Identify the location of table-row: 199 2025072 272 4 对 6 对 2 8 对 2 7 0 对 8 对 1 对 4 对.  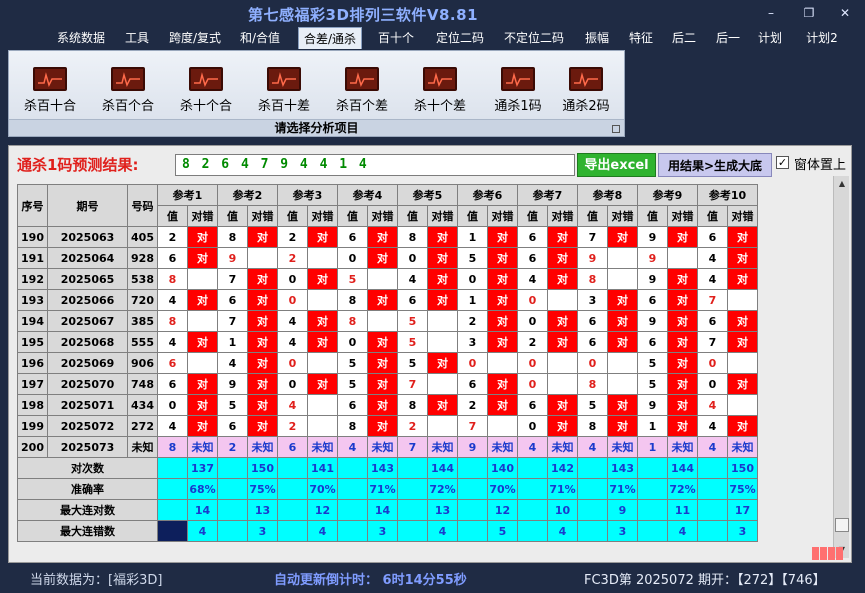
(387, 426).